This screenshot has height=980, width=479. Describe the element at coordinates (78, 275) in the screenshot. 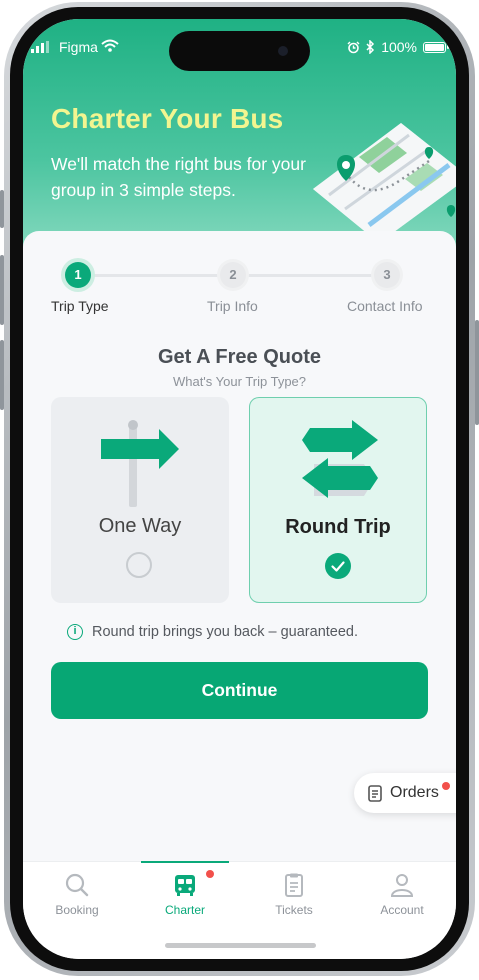

I see `step-1-indicator: 1` at that location.